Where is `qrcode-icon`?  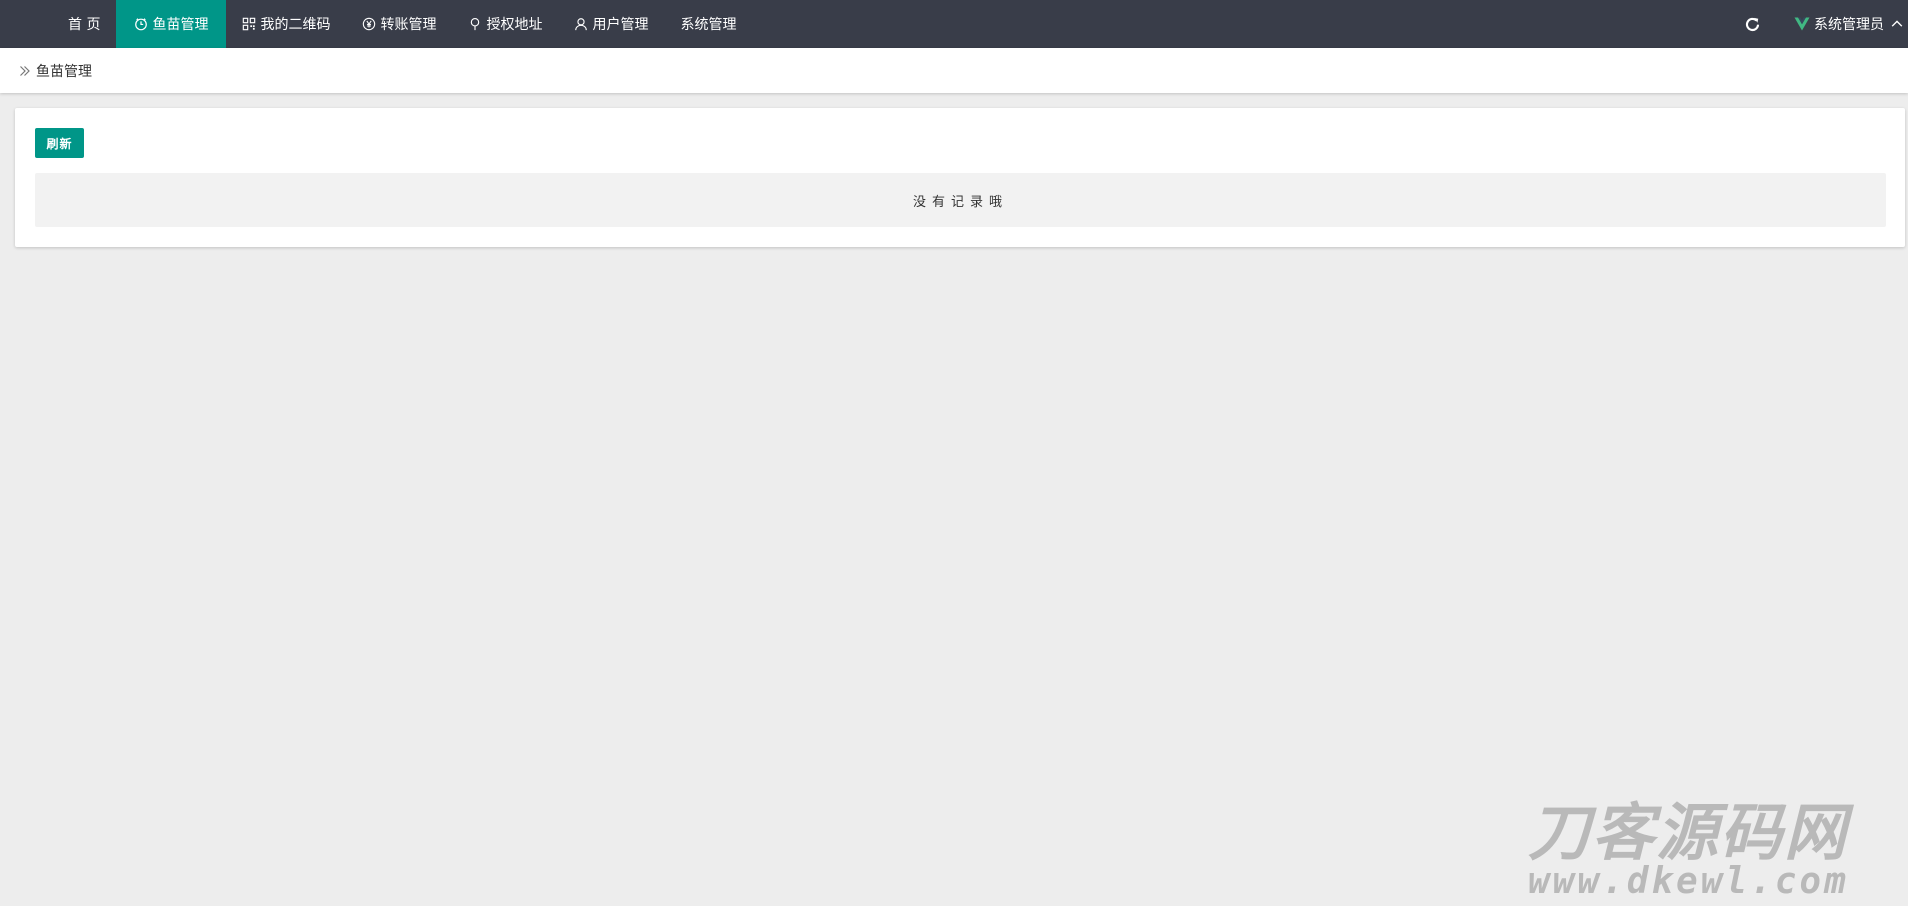 qrcode-icon is located at coordinates (249, 24).